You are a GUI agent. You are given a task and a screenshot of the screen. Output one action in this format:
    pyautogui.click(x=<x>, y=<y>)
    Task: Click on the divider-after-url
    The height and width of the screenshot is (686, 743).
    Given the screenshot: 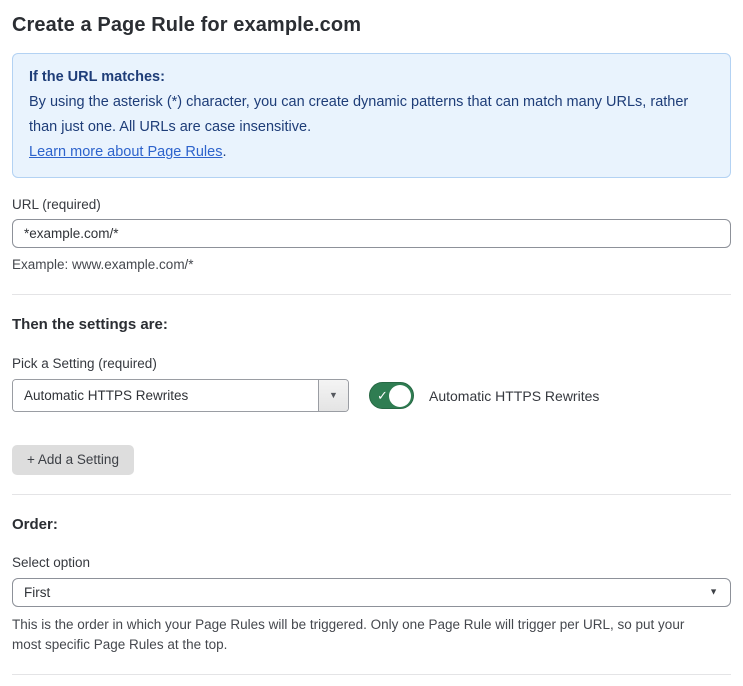 What is the action you would take?
    pyautogui.click(x=371, y=294)
    